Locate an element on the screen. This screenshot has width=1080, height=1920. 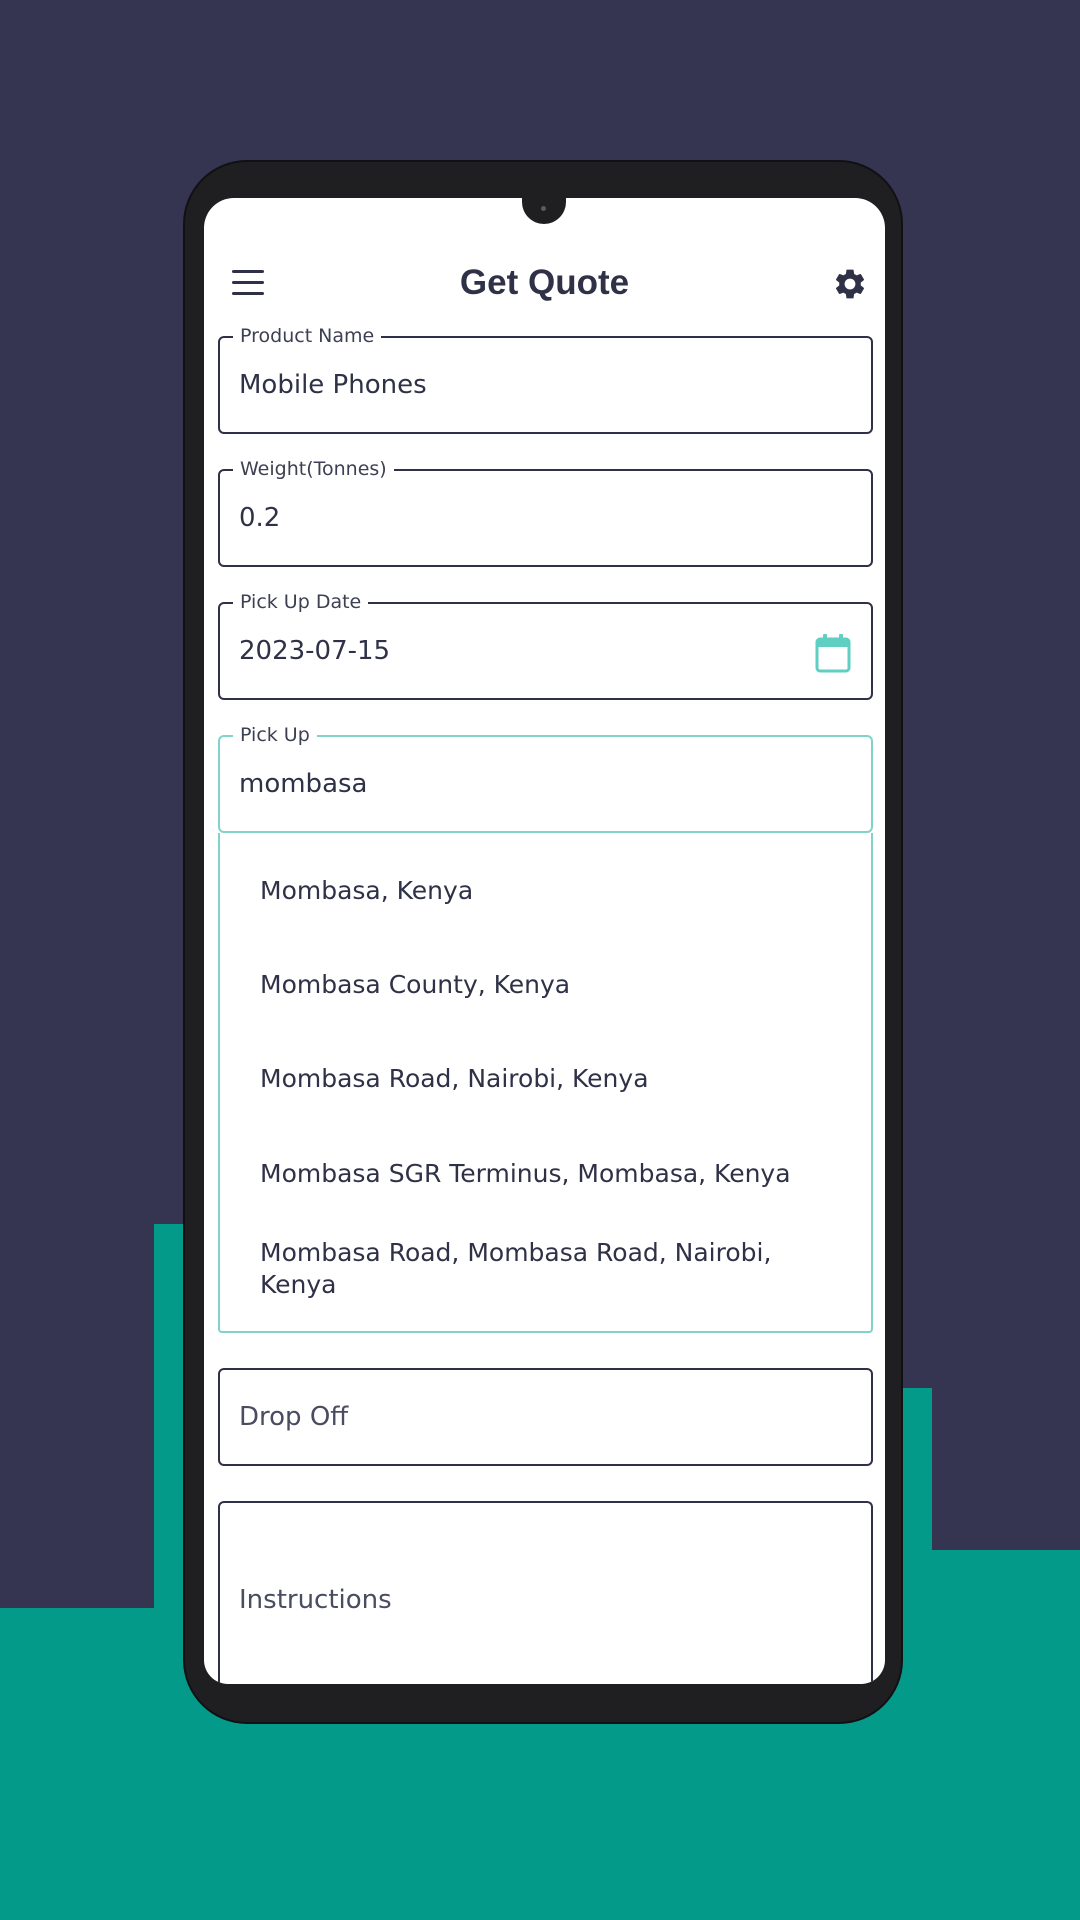
pickup-input-value: mombasa is located at coordinates (303, 784).